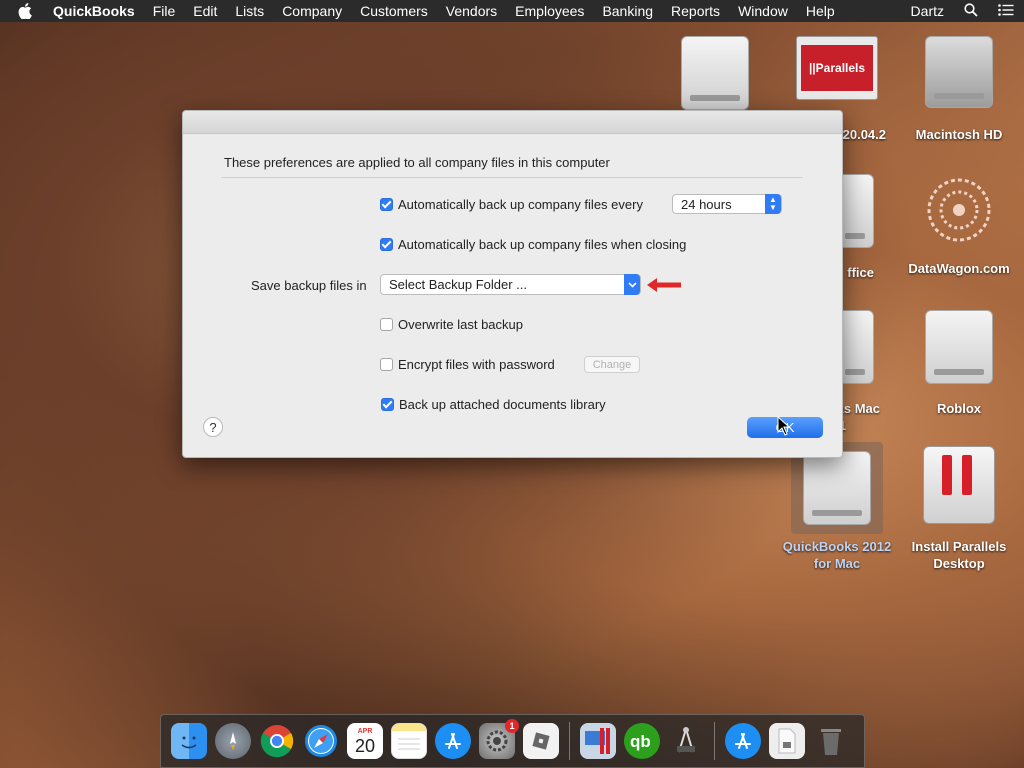 This screenshot has width=1024, height=768. I want to click on notification-badge: 1, so click(512, 726).